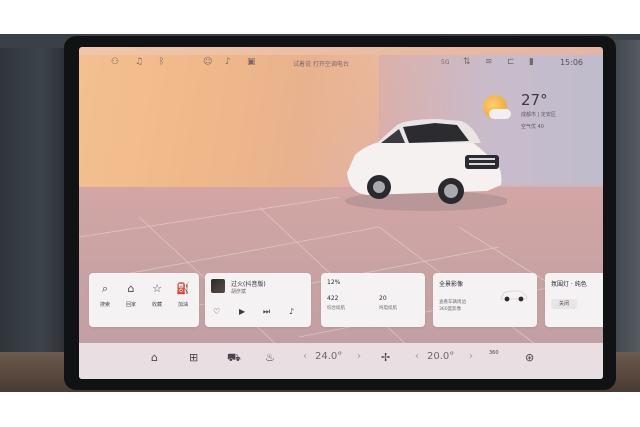 Image resolution: width=640 pixels, height=427 pixels. What do you see at coordinates (538, 115) in the screenshot?
I see `weather-location: 成都市 | 定安区` at bounding box center [538, 115].